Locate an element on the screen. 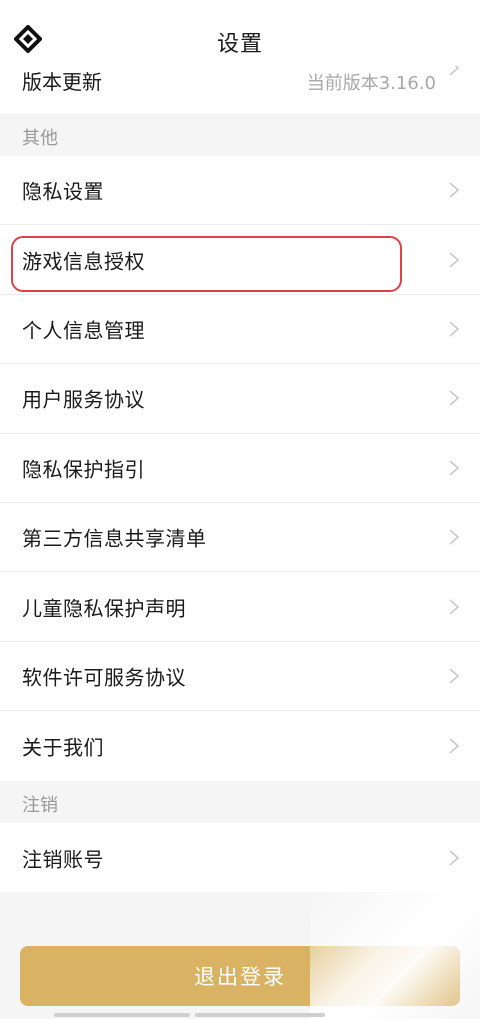  version-update-row: 版本更新 当前版本3.16.0 is located at coordinates (240, 90).